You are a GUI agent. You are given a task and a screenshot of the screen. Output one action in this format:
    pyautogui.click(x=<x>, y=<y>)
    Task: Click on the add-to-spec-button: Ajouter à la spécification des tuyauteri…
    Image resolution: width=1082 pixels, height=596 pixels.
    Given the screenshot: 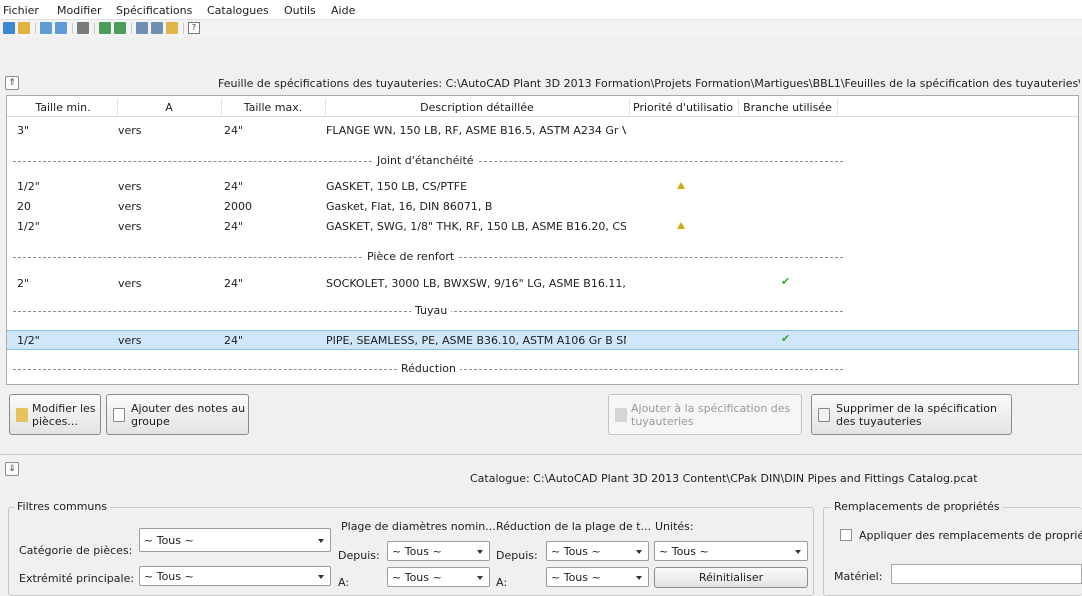 What is the action you would take?
    pyautogui.click(x=705, y=414)
    